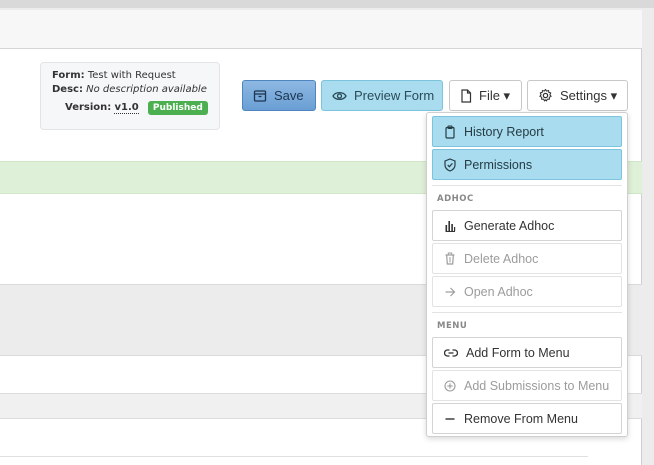 This screenshot has height=465, width=654. What do you see at coordinates (504, 131) in the screenshot?
I see `history-report-label: History Report` at bounding box center [504, 131].